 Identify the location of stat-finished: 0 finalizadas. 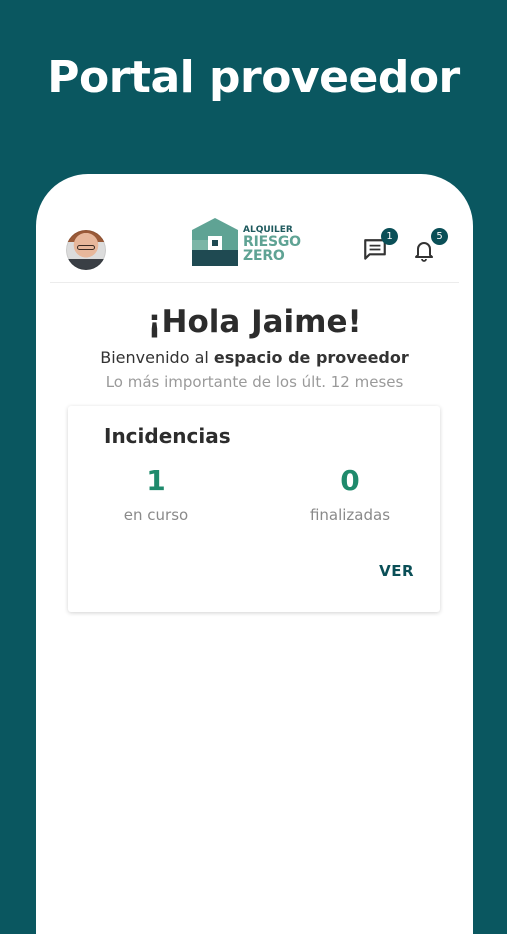
(350, 494).